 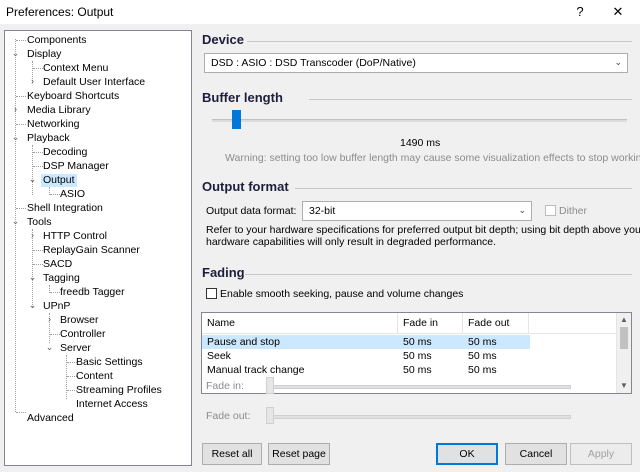 What do you see at coordinates (419, 120) in the screenshot?
I see `buffer-slider-track` at bounding box center [419, 120].